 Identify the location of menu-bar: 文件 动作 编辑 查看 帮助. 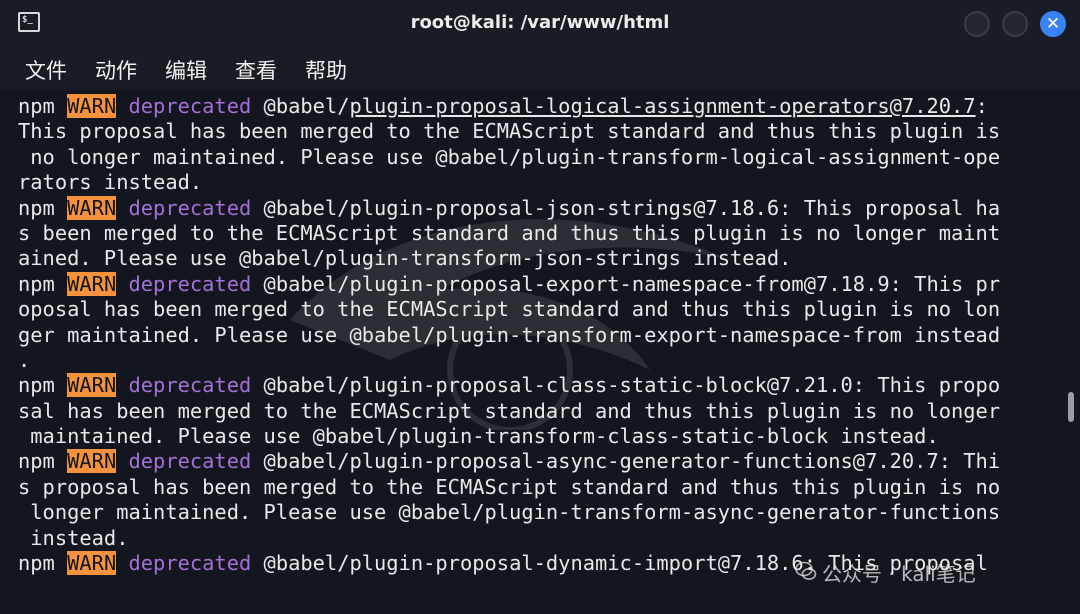
(540, 70).